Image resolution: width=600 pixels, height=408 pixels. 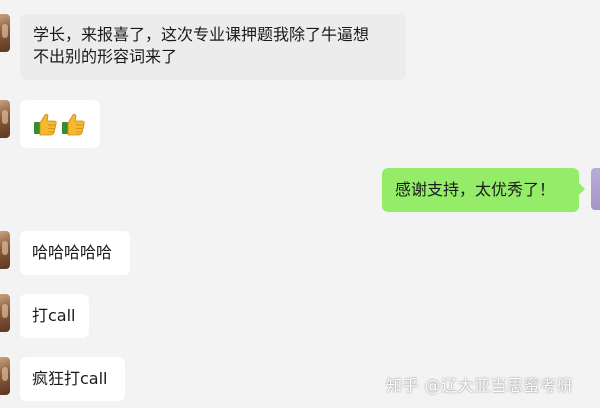 I want to click on message-text-line: 不出别的形容词来了, so click(x=105, y=56).